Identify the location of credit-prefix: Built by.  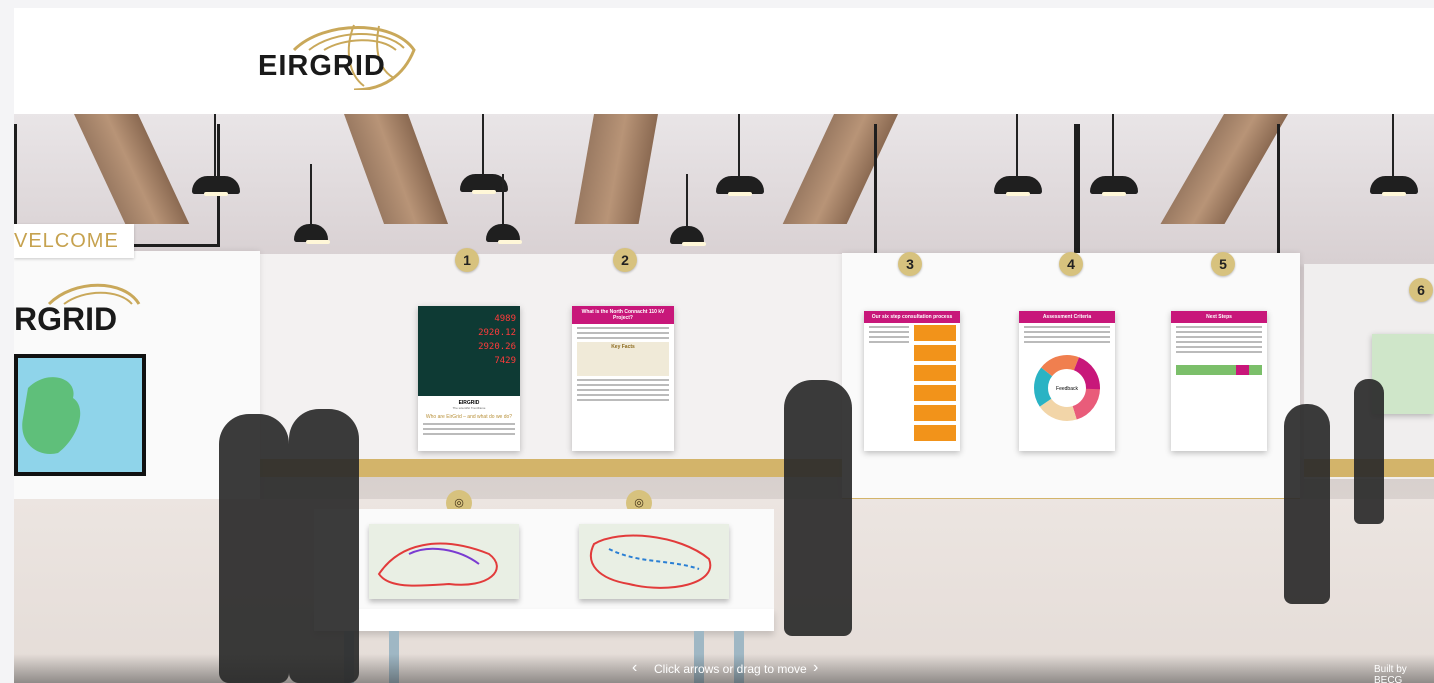
(1390, 669).